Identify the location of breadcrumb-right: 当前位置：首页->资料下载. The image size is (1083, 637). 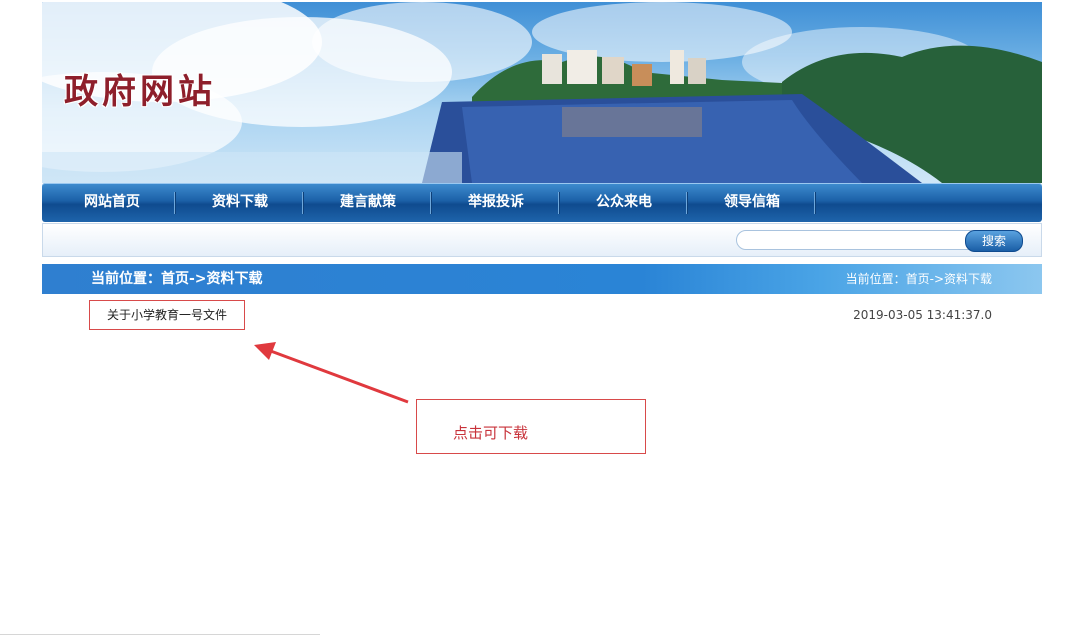
(918, 279).